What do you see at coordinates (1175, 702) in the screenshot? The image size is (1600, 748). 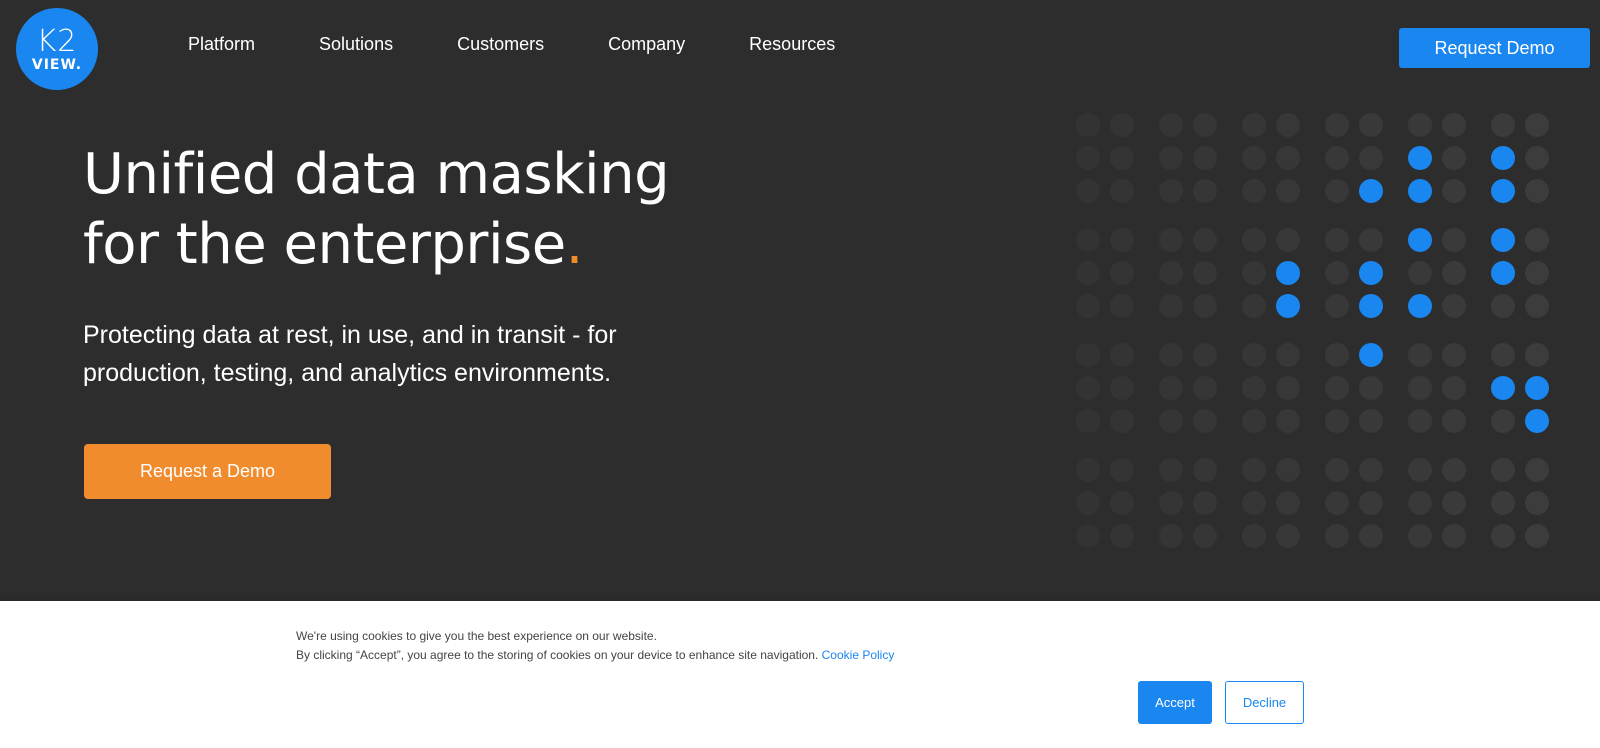 I see `accept-cookies-button: Accept` at bounding box center [1175, 702].